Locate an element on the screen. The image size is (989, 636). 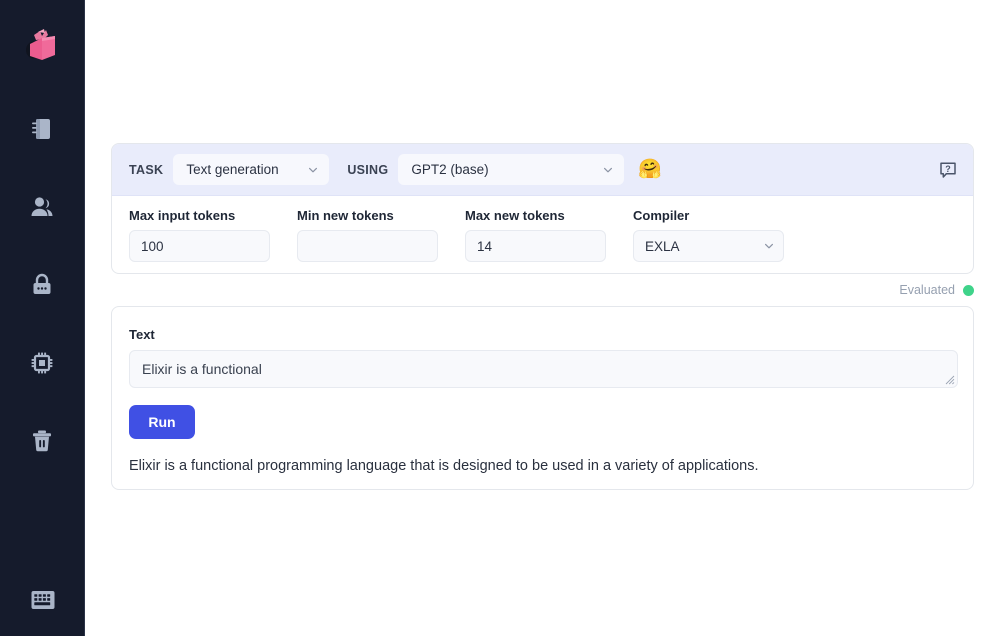
compiler-label: Compiler is located at coordinates (661, 215).